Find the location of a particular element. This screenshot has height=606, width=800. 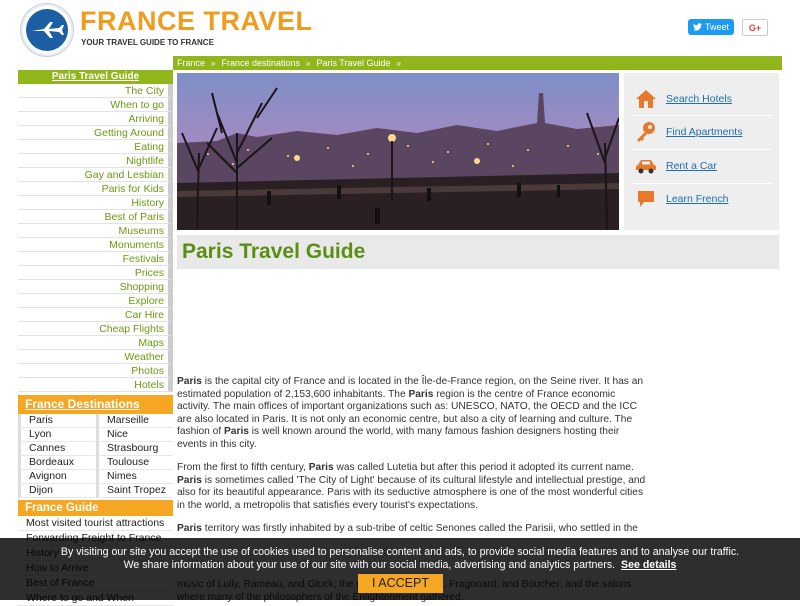

car-icon is located at coordinates (646, 166).